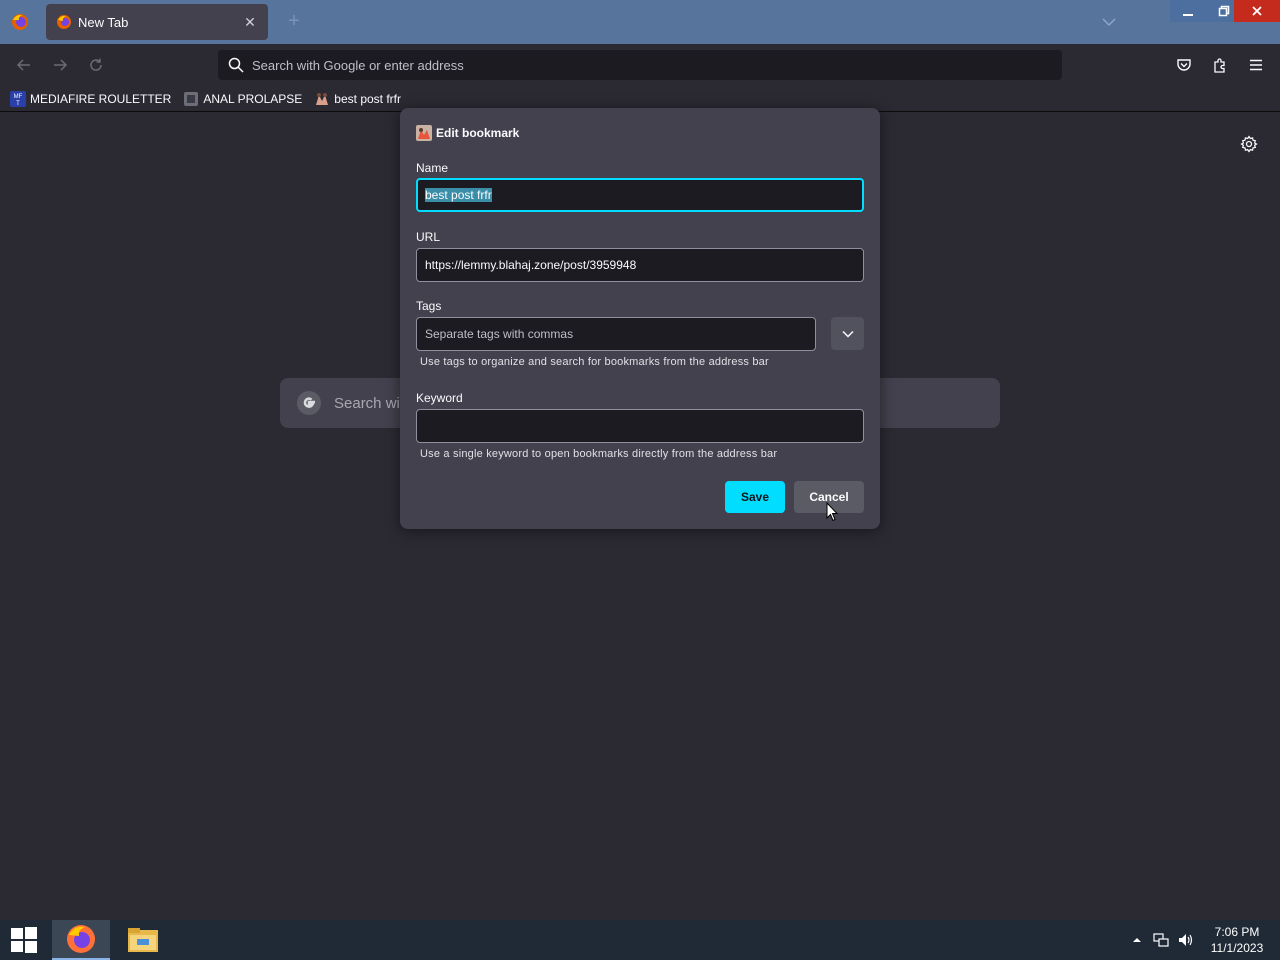 This screenshot has height=960, width=1280. I want to click on name-value: best post frfr, so click(458, 195).